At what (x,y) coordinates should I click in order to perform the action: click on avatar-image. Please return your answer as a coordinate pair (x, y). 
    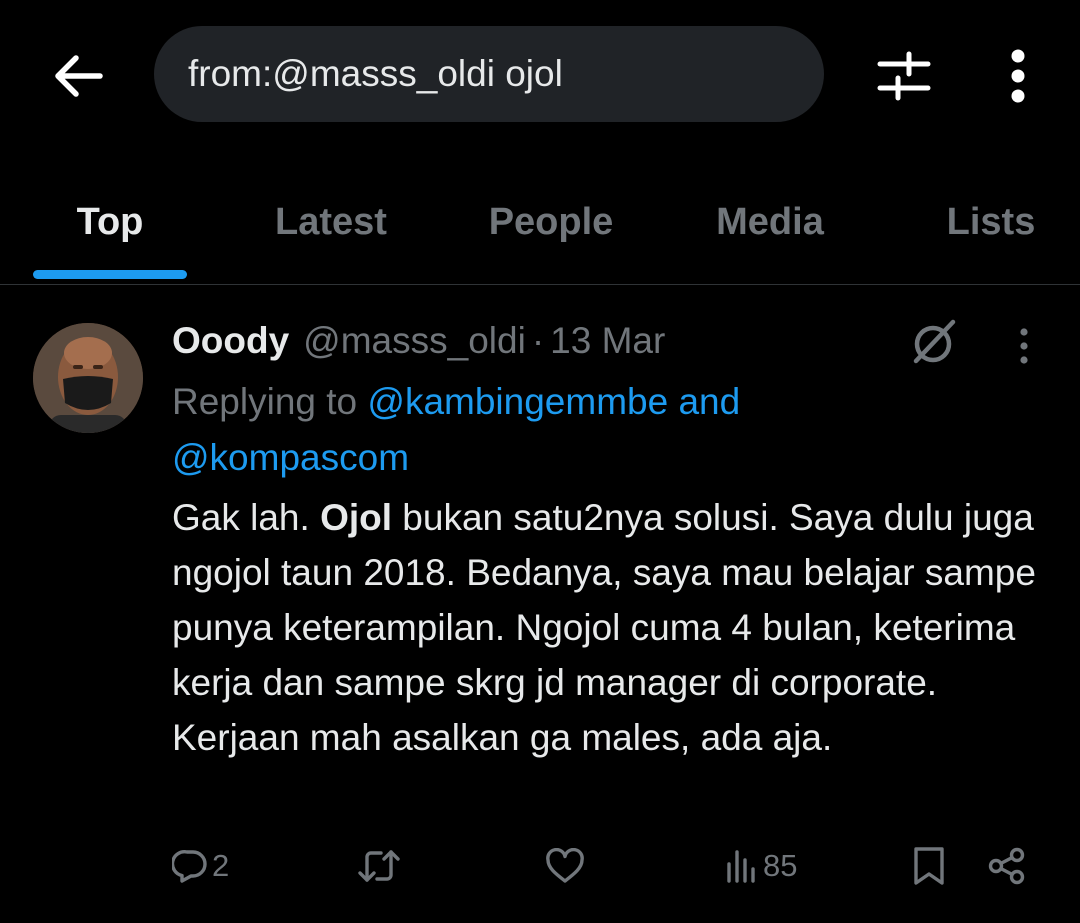
    Looking at the image, I should click on (88, 378).